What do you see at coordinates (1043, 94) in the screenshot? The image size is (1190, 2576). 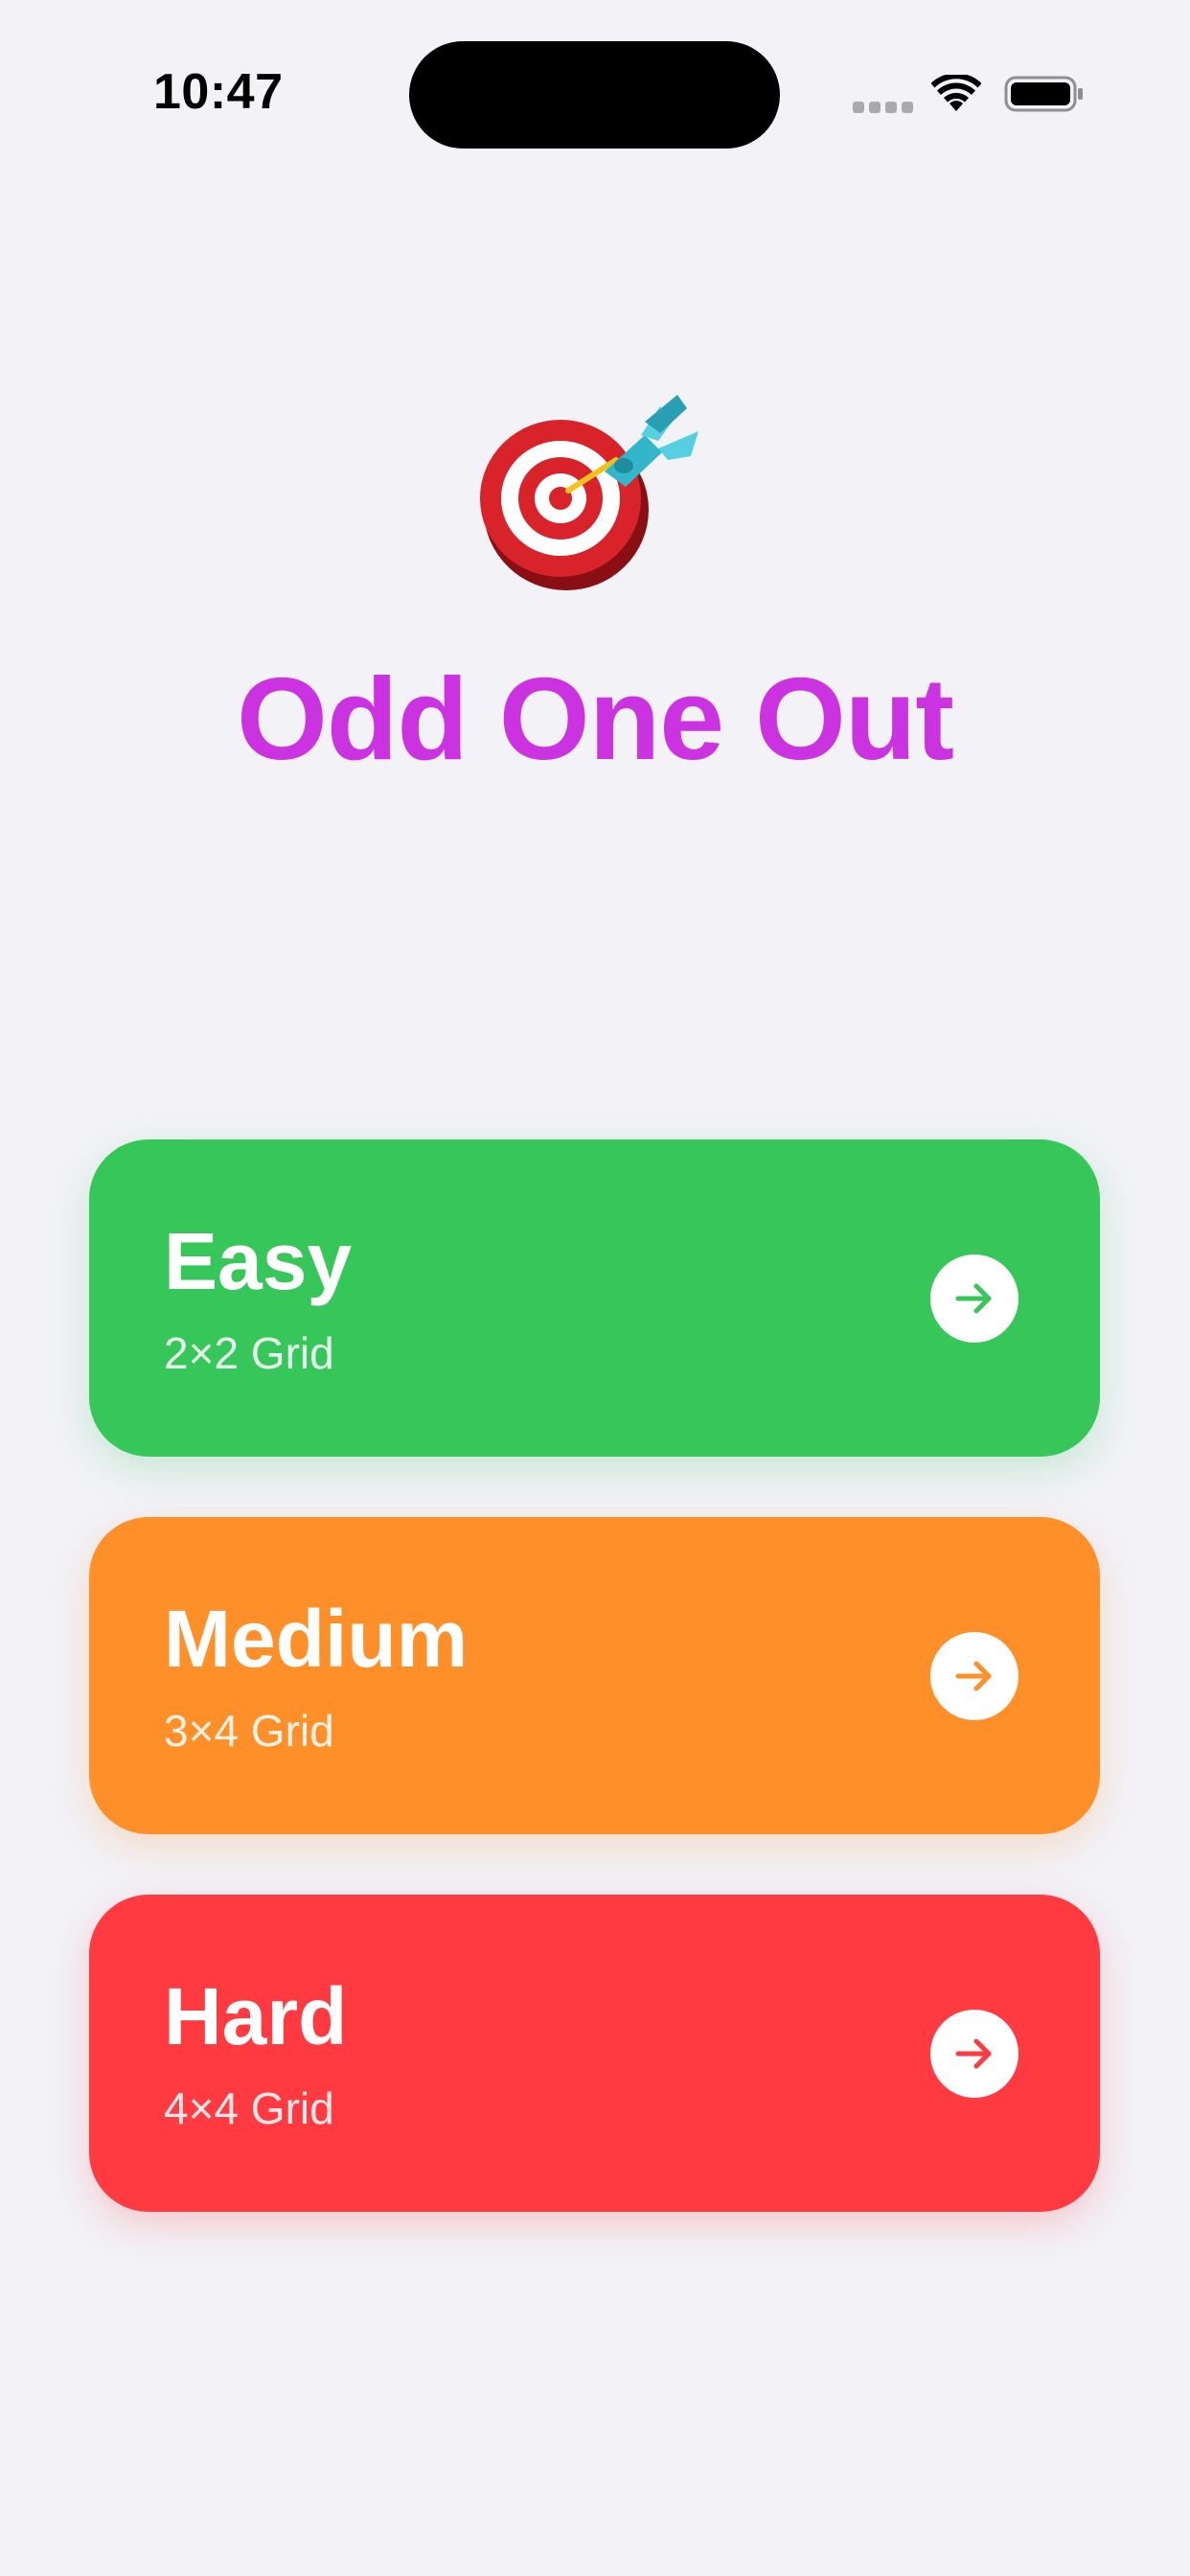 I see `battery-icon` at bounding box center [1043, 94].